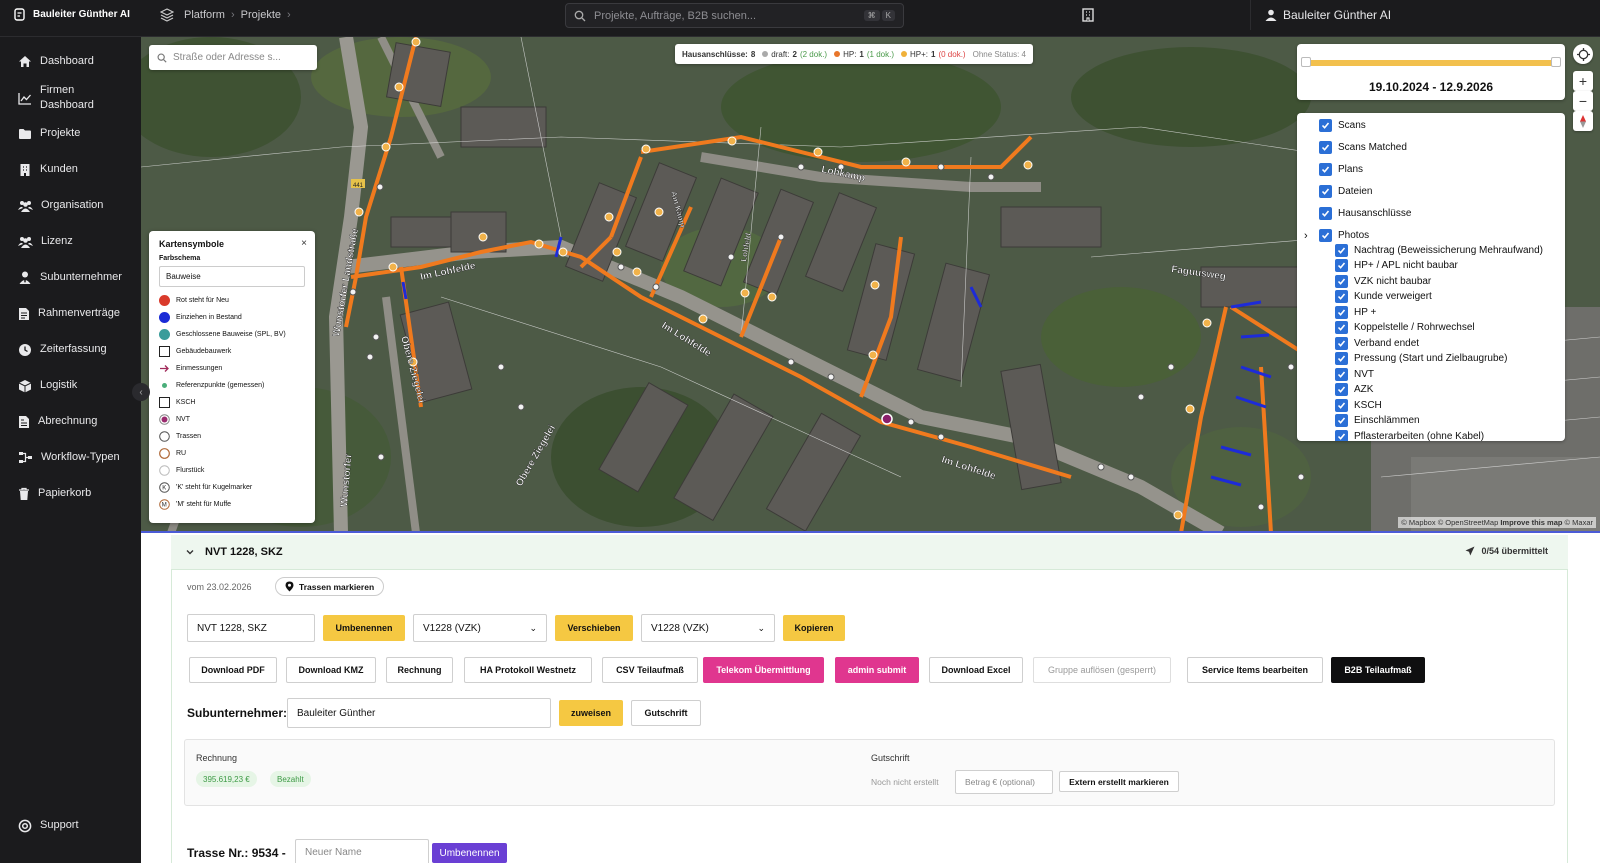 Image resolution: width=1600 pixels, height=863 pixels. I want to click on chevron-right-icon: ›, so click(1308, 236).